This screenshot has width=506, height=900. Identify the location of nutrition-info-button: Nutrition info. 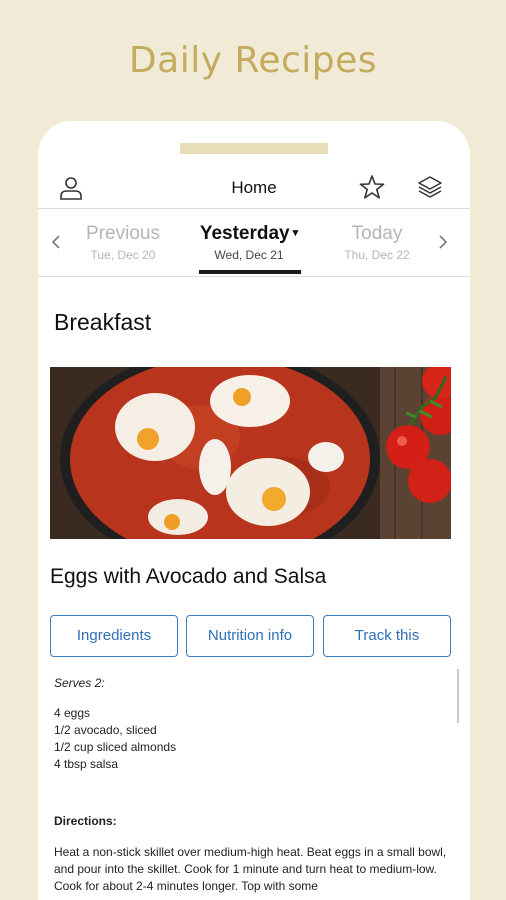
(250, 636).